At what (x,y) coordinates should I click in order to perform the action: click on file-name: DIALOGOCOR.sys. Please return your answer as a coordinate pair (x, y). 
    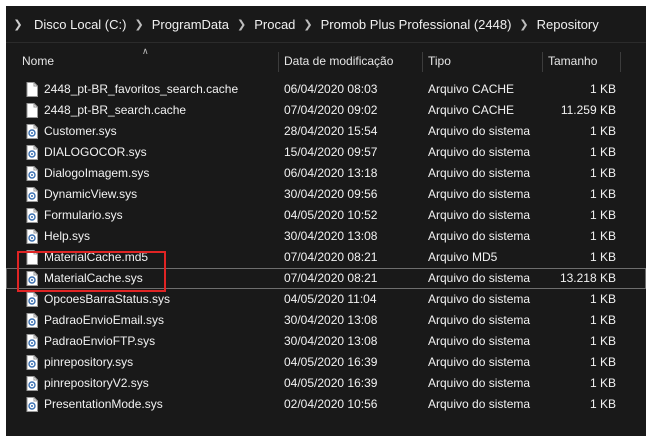
    Looking at the image, I should click on (95, 152).